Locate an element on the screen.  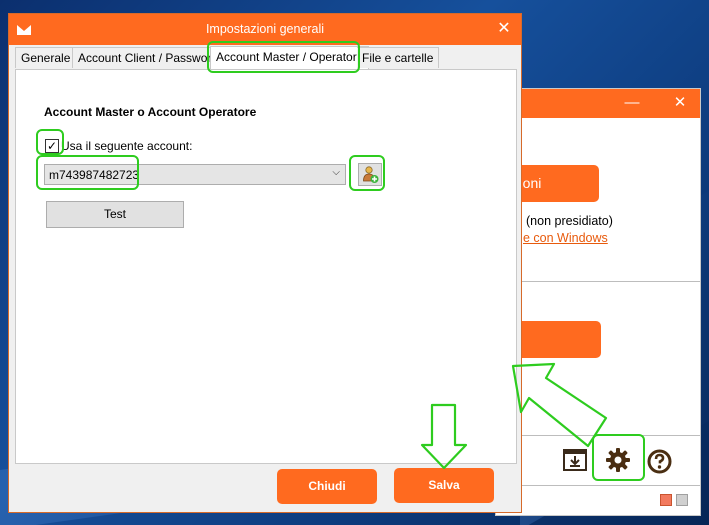
diagonal-arrow-icon is located at coordinates (559, 405).